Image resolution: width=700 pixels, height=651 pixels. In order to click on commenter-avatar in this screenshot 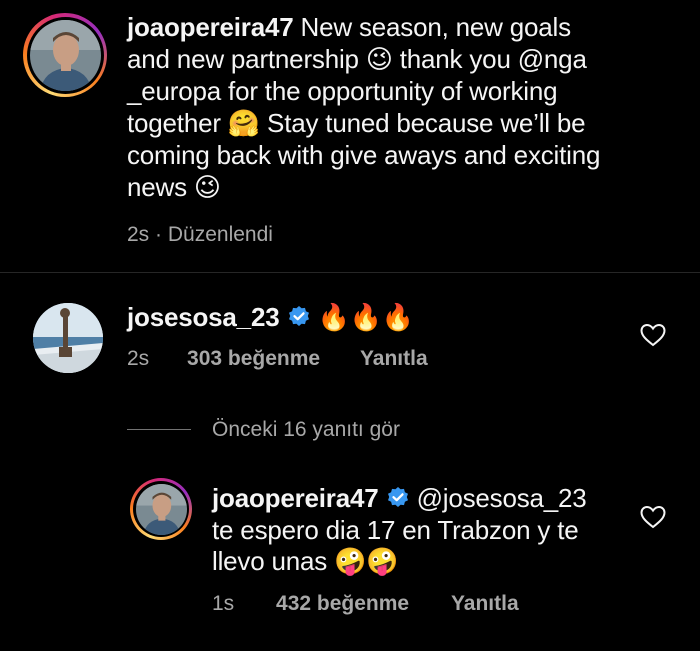, I will do `click(68, 338)`.